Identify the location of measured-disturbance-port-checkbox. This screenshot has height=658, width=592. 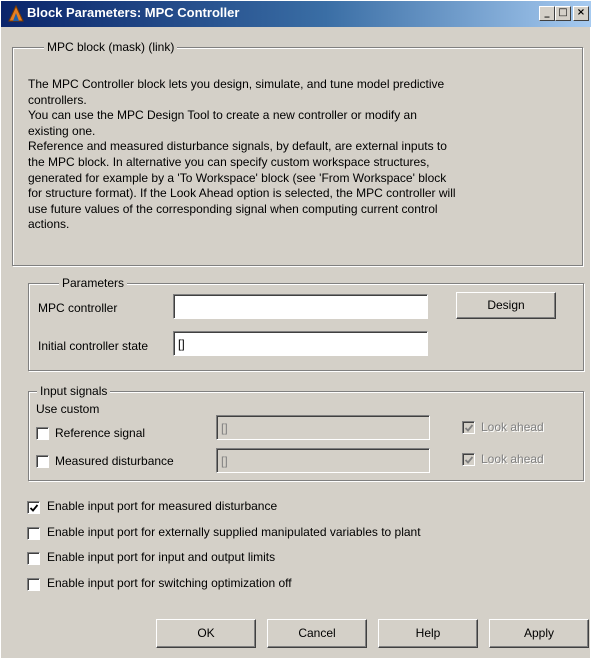
(33, 507).